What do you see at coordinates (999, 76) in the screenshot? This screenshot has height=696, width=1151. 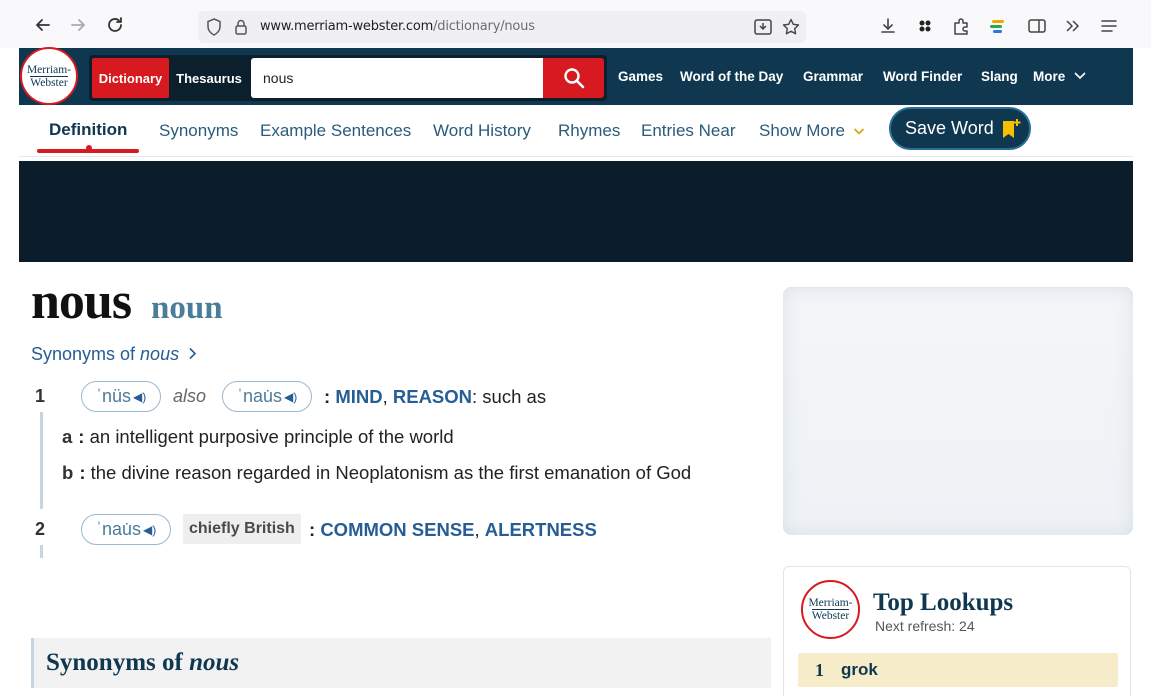 I see `nav-slang: Slang` at bounding box center [999, 76].